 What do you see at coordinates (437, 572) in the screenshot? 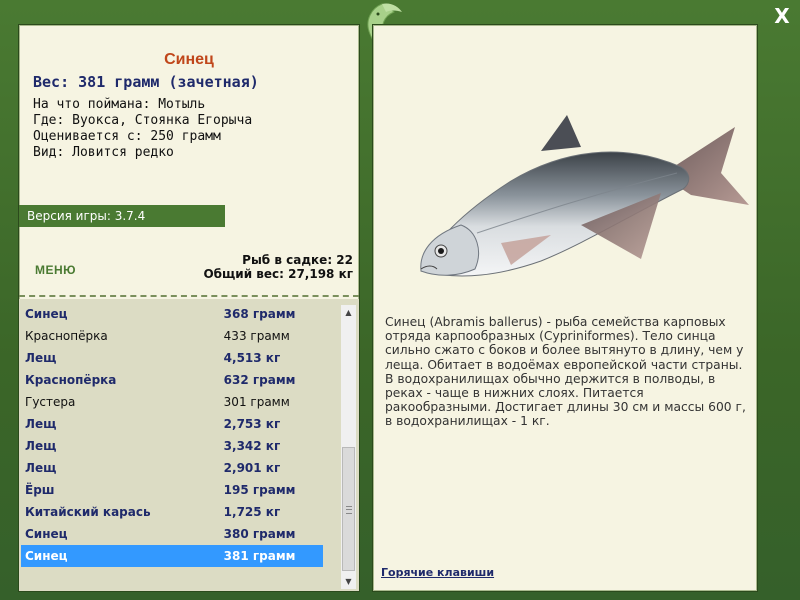
I see `hotkeys-link: Горячие клавиши` at bounding box center [437, 572].